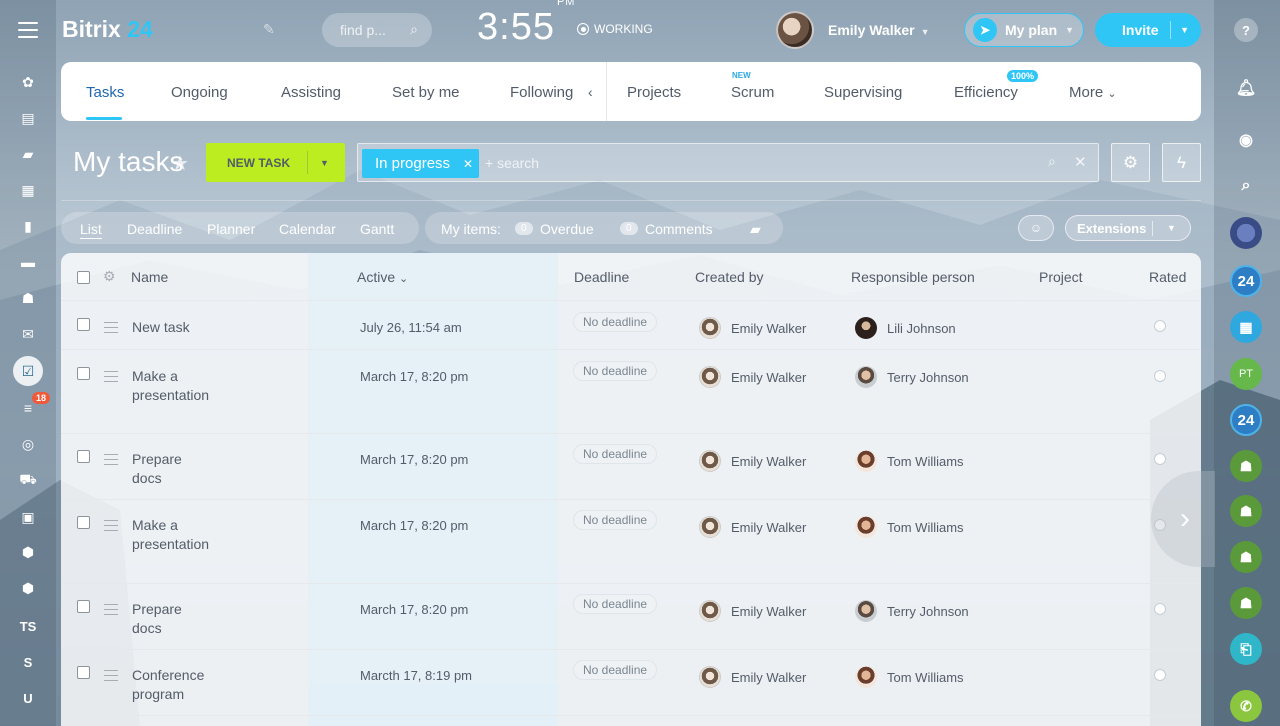  Describe the element at coordinates (83, 277) in the screenshot. I see `select-all-checkbox` at that location.